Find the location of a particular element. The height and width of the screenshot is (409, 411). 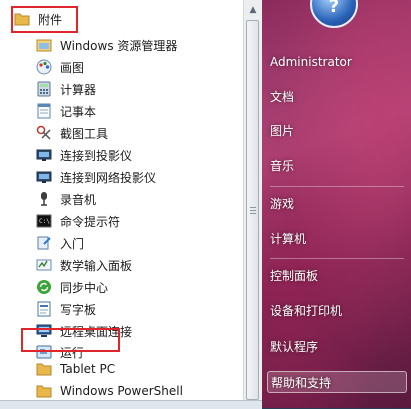

program-sync-center: 同步中心 is located at coordinates (121, 287).